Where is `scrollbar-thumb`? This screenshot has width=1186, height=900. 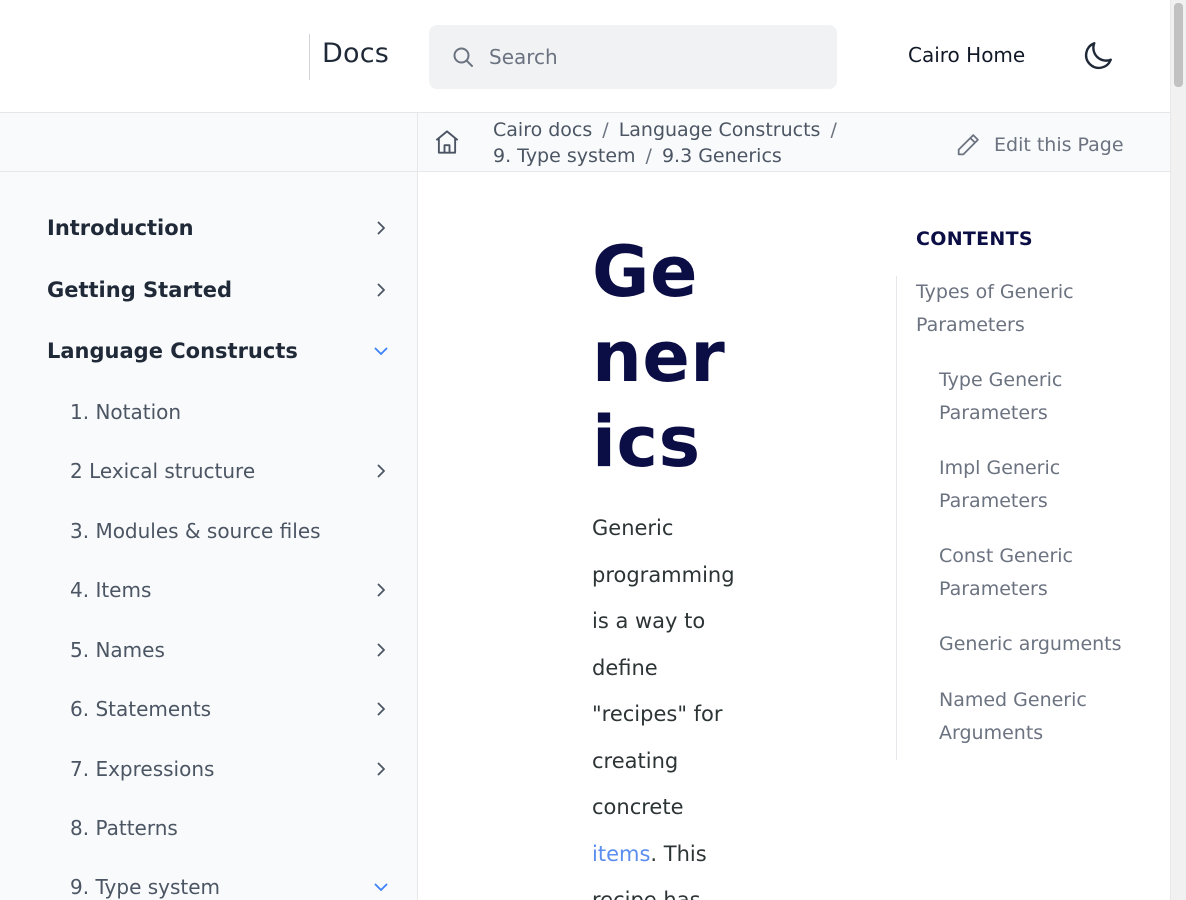 scrollbar-thumb is located at coordinates (1178, 45).